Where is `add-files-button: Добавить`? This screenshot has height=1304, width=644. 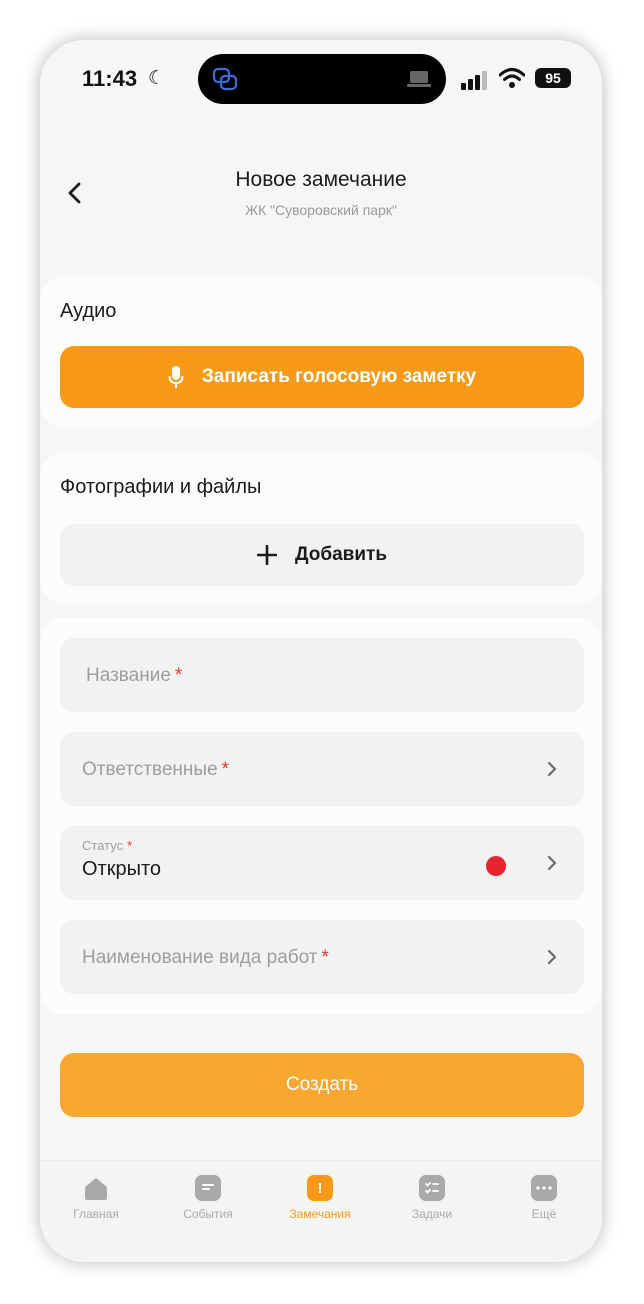 add-files-button: Добавить is located at coordinates (322, 555).